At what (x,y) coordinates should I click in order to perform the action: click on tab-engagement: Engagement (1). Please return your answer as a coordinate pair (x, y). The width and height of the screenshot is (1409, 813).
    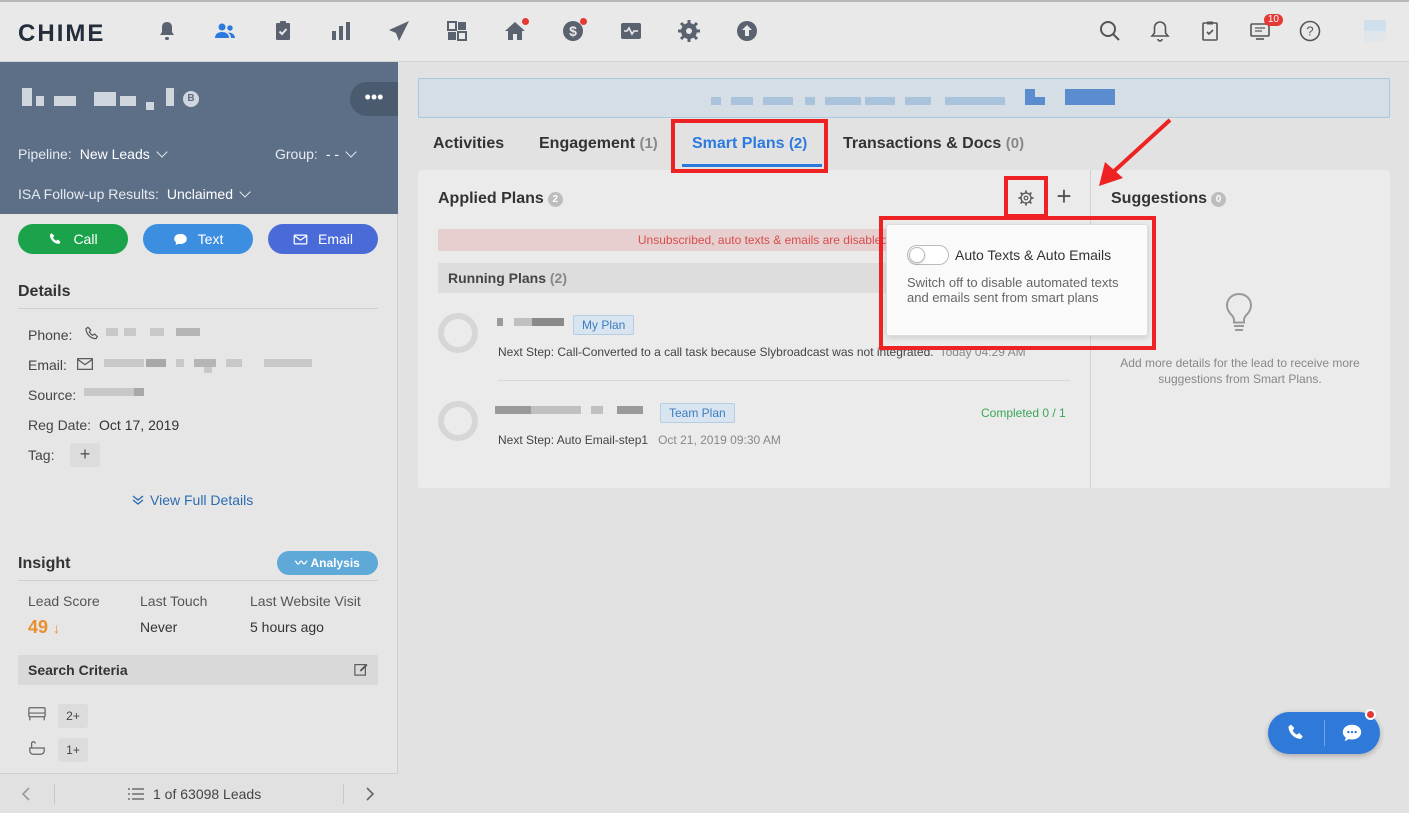
    Looking at the image, I should click on (598, 144).